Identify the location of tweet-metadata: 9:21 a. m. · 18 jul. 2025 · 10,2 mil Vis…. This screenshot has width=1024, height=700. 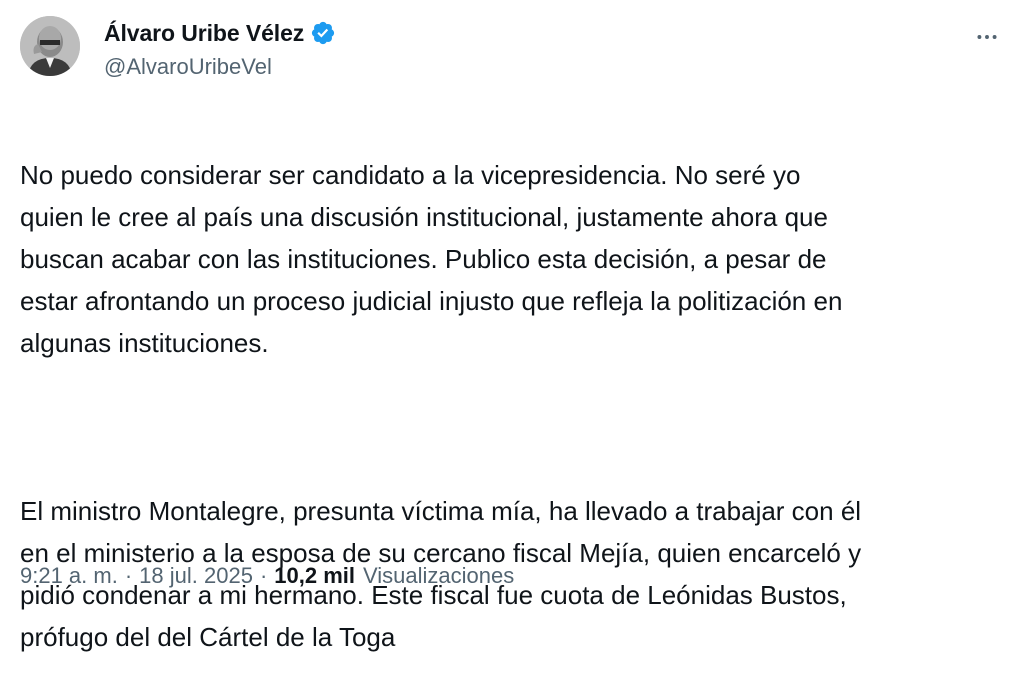
(267, 576).